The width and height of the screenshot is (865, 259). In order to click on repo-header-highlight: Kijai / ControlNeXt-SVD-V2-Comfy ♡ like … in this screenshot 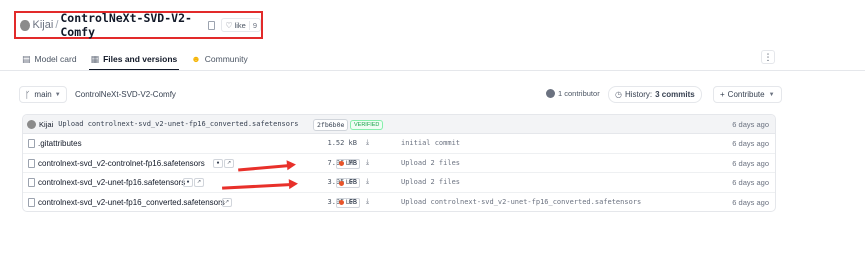, I will do `click(138, 25)`.